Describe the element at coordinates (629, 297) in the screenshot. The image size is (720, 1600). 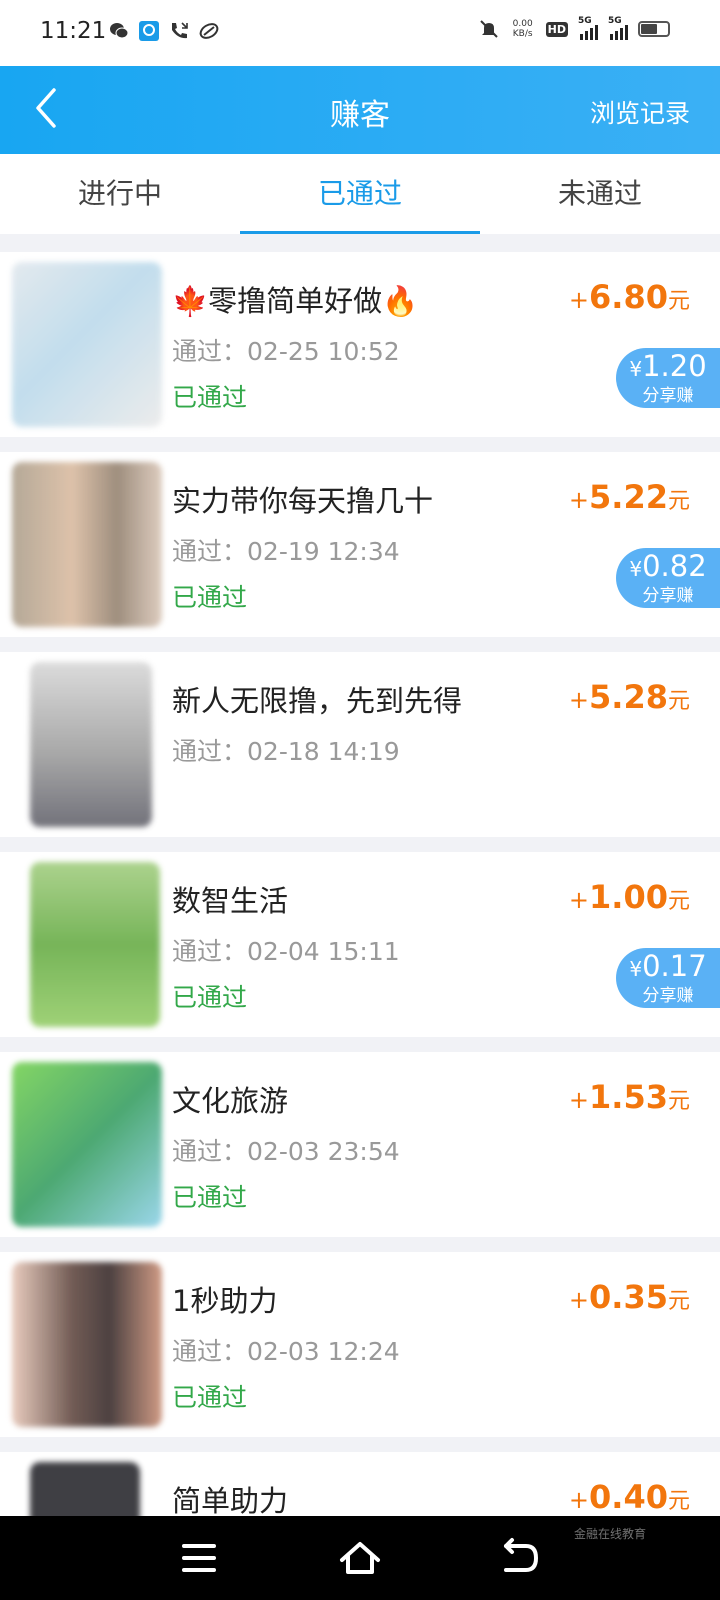
I see `task-reward: +6.80元` at that location.